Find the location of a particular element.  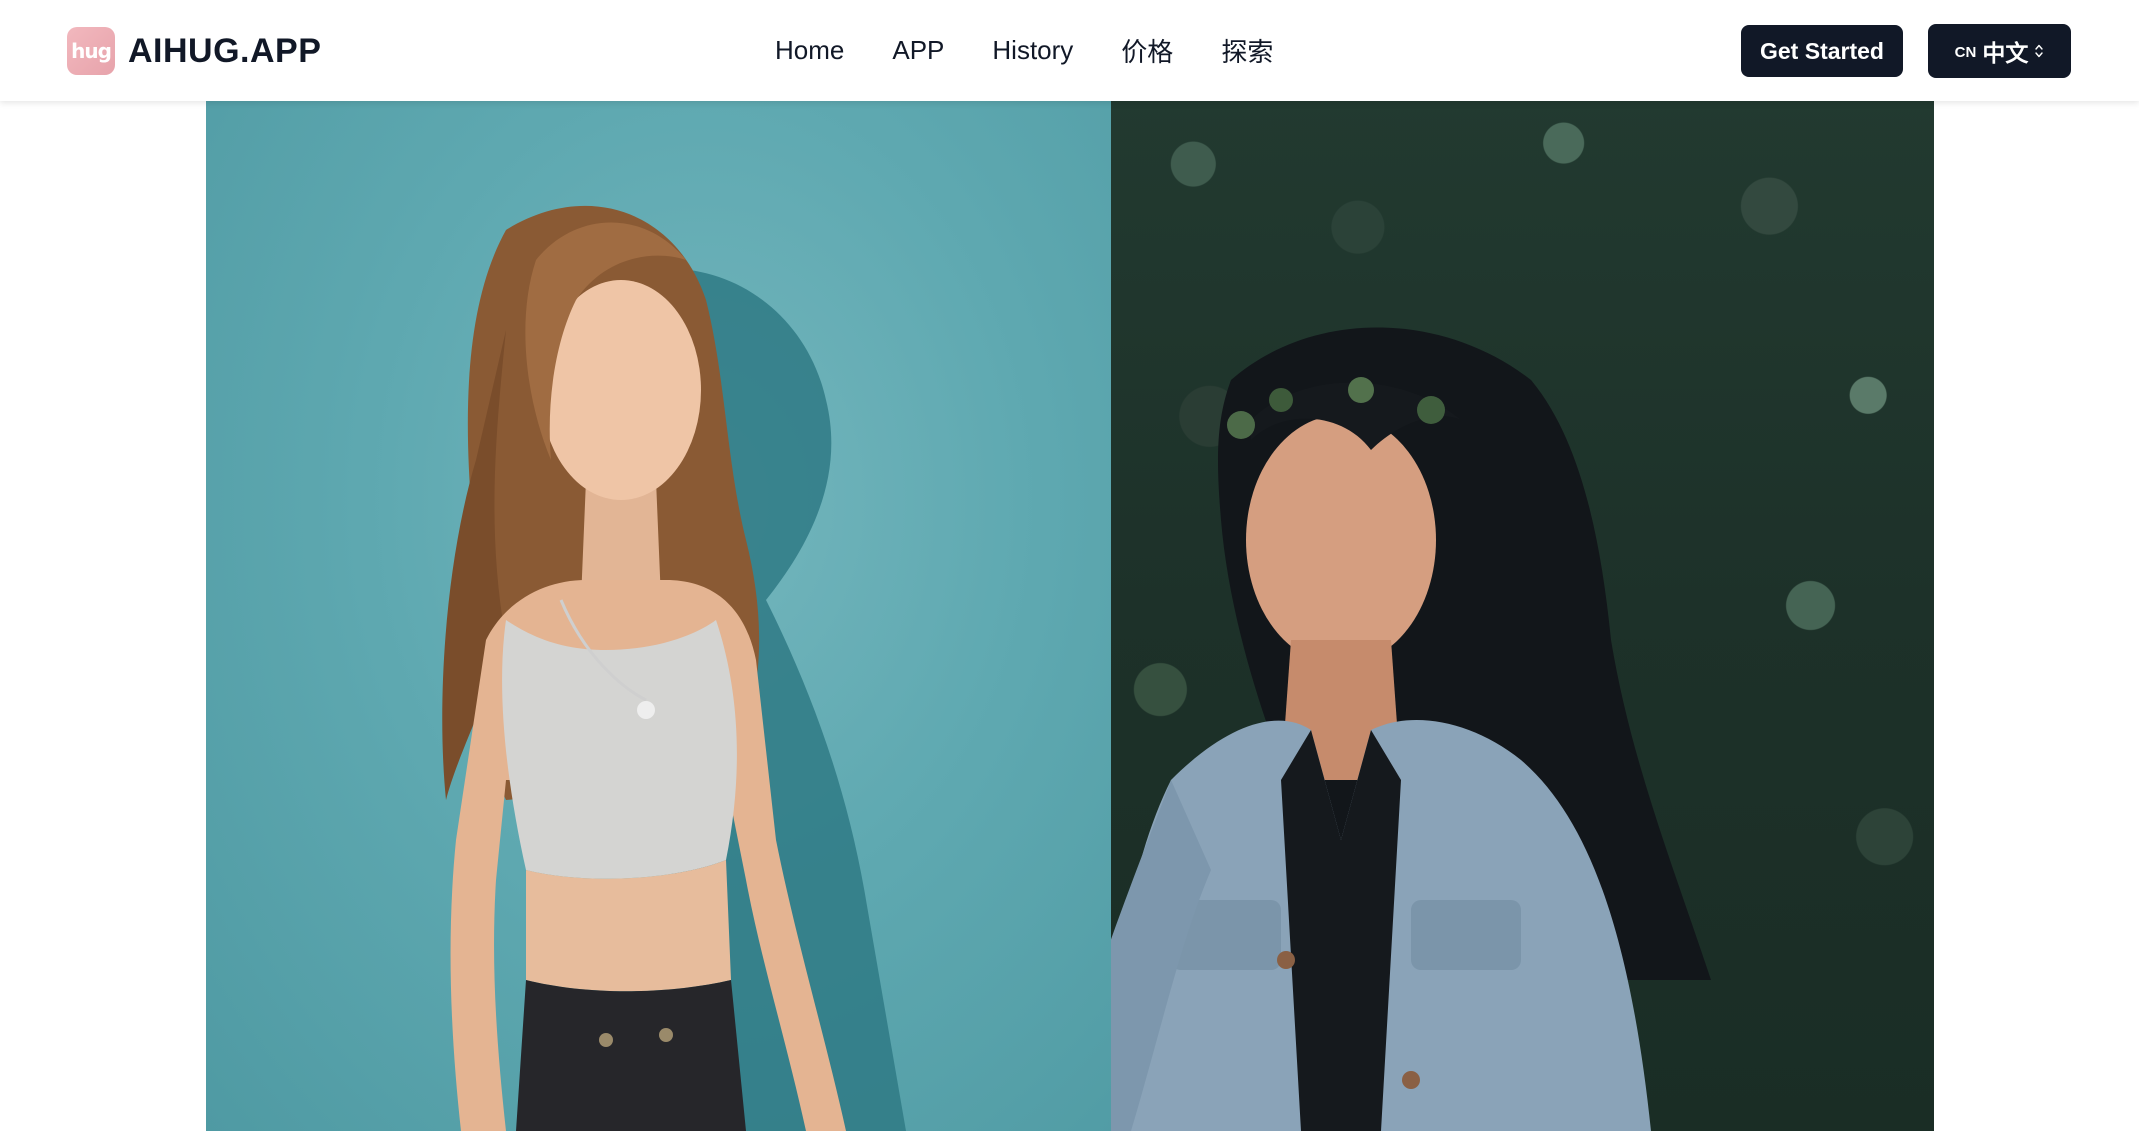

nav-pricing: 价格 is located at coordinates (1147, 50).